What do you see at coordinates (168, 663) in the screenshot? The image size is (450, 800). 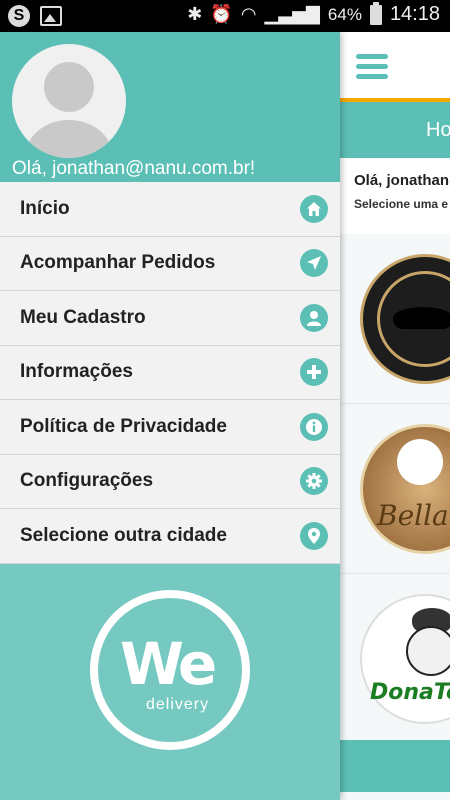 I see `logo-main-text: We` at bounding box center [168, 663].